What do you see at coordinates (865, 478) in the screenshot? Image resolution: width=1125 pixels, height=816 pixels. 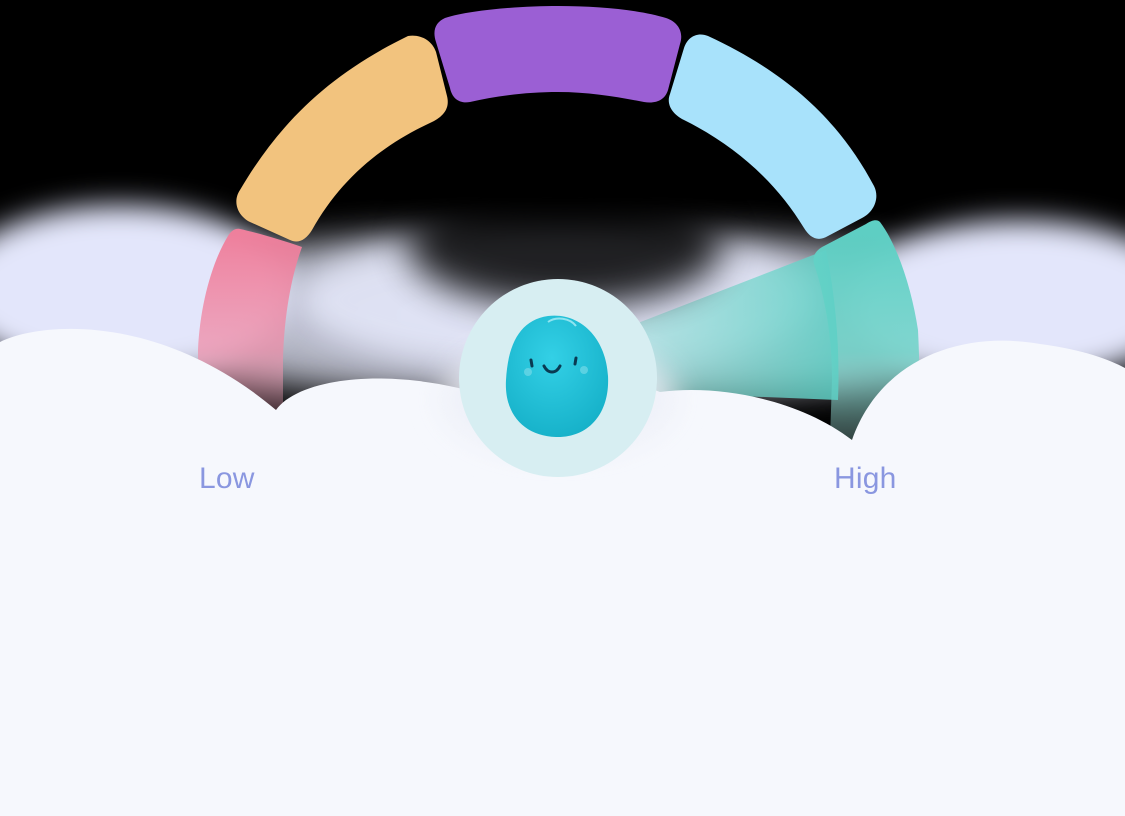 I see `high-label: High` at bounding box center [865, 478].